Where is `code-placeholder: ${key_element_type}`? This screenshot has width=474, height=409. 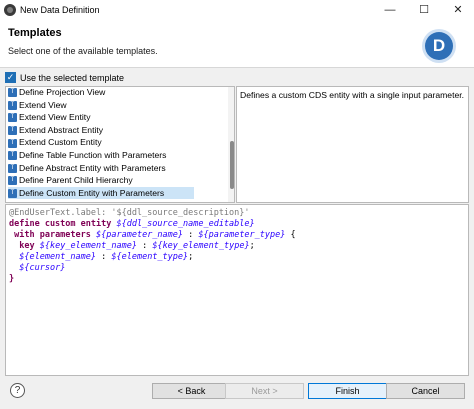 code-placeholder: ${key_element_type} is located at coordinates (201, 246).